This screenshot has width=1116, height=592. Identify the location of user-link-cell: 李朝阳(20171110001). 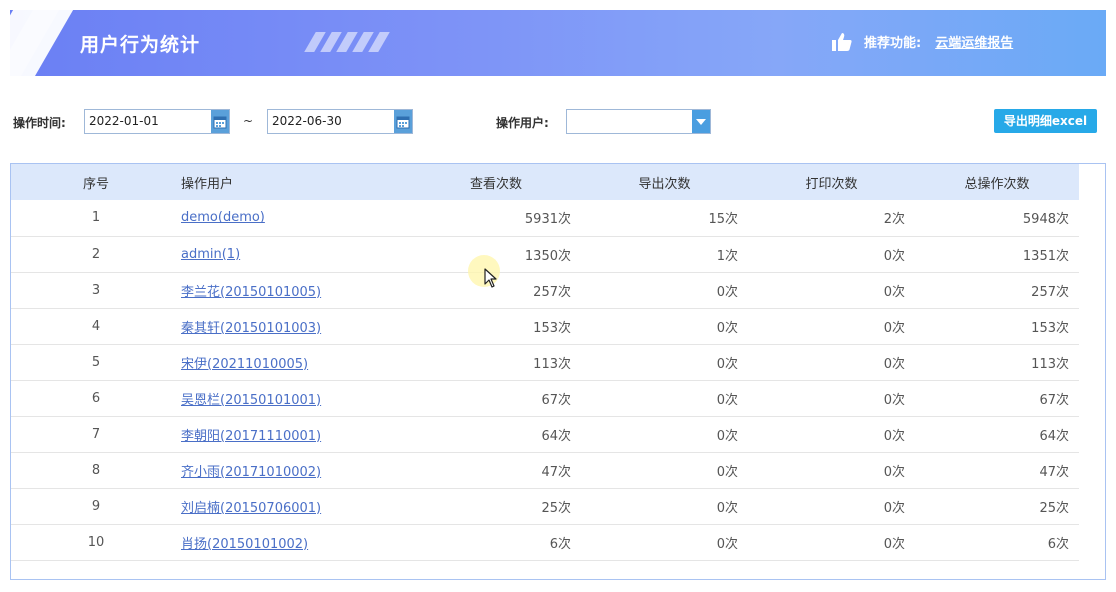
(296, 434).